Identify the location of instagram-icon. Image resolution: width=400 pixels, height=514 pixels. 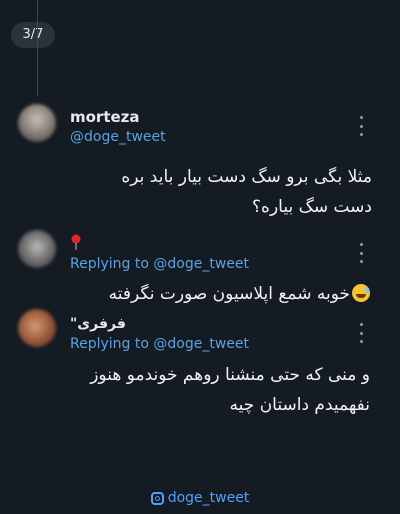
(157, 498).